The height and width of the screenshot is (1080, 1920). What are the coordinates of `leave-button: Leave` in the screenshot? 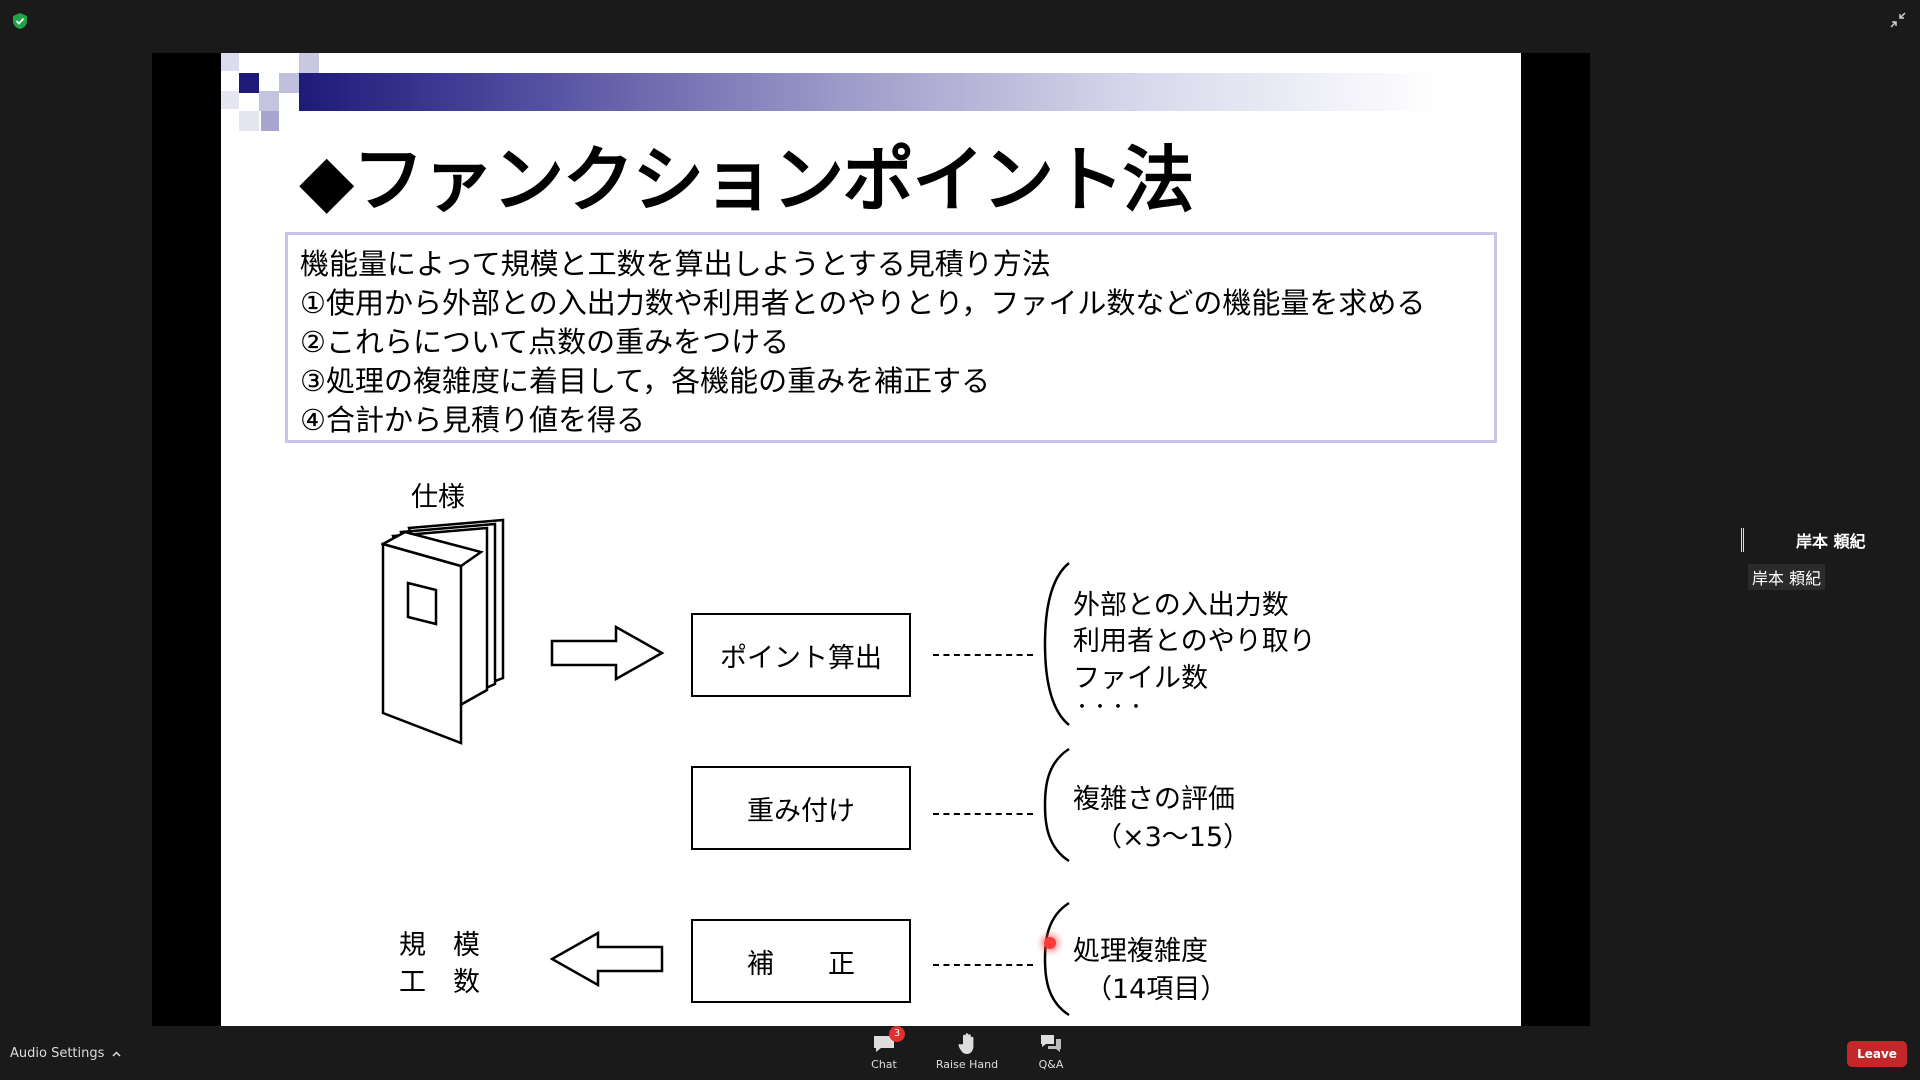 It's located at (1877, 1054).